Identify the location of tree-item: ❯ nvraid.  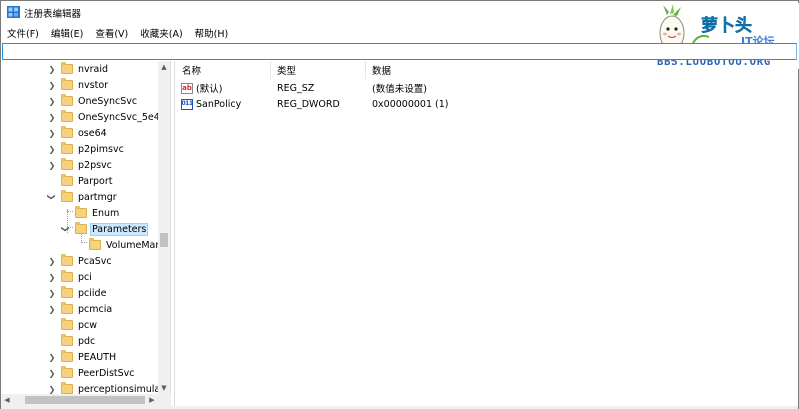
(78, 69).